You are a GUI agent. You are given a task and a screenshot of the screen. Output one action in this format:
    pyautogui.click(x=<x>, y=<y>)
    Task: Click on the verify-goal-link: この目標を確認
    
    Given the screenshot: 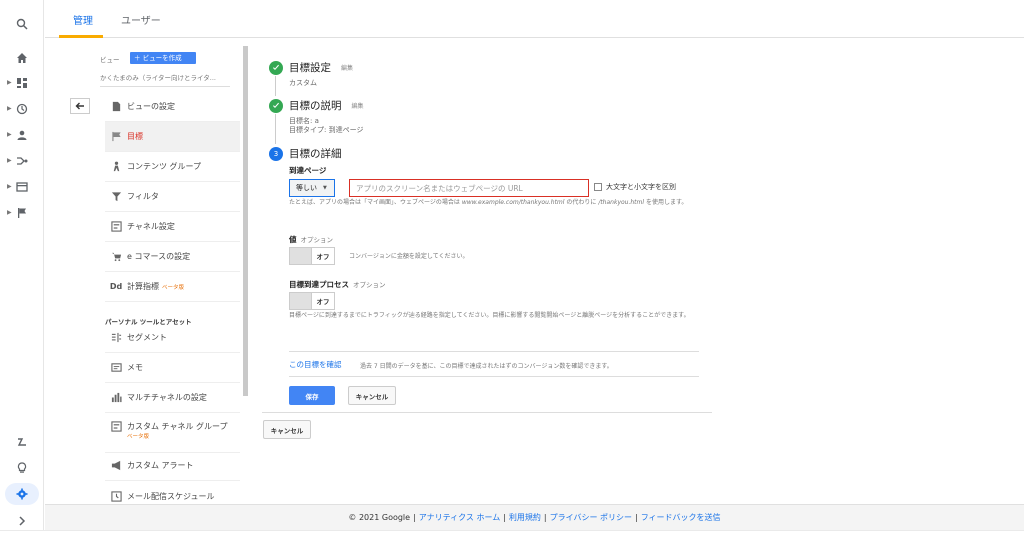 What is the action you would take?
    pyautogui.click(x=315, y=364)
    